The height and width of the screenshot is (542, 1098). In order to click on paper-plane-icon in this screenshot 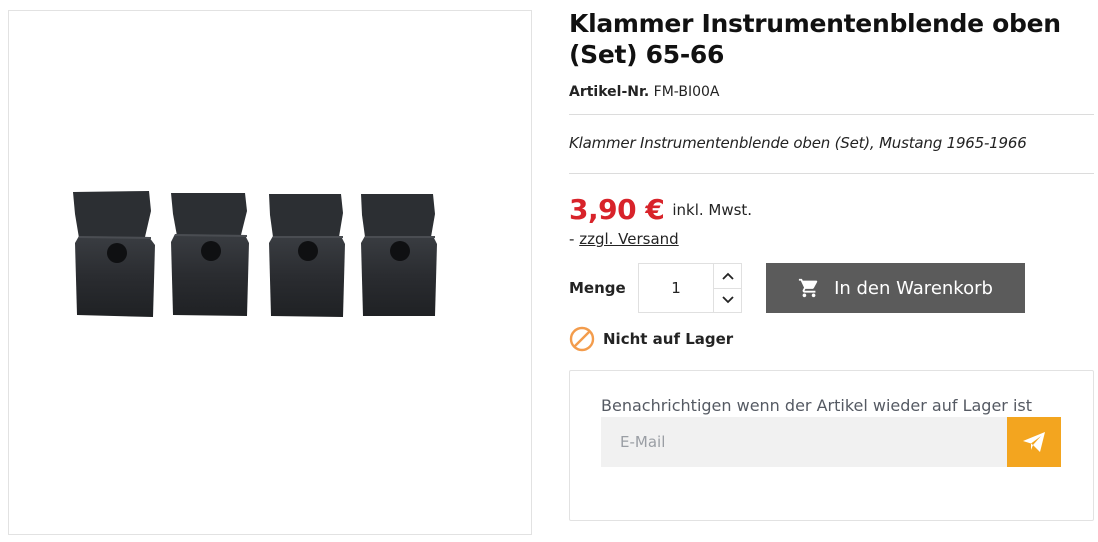, I will do `click(1034, 442)`.